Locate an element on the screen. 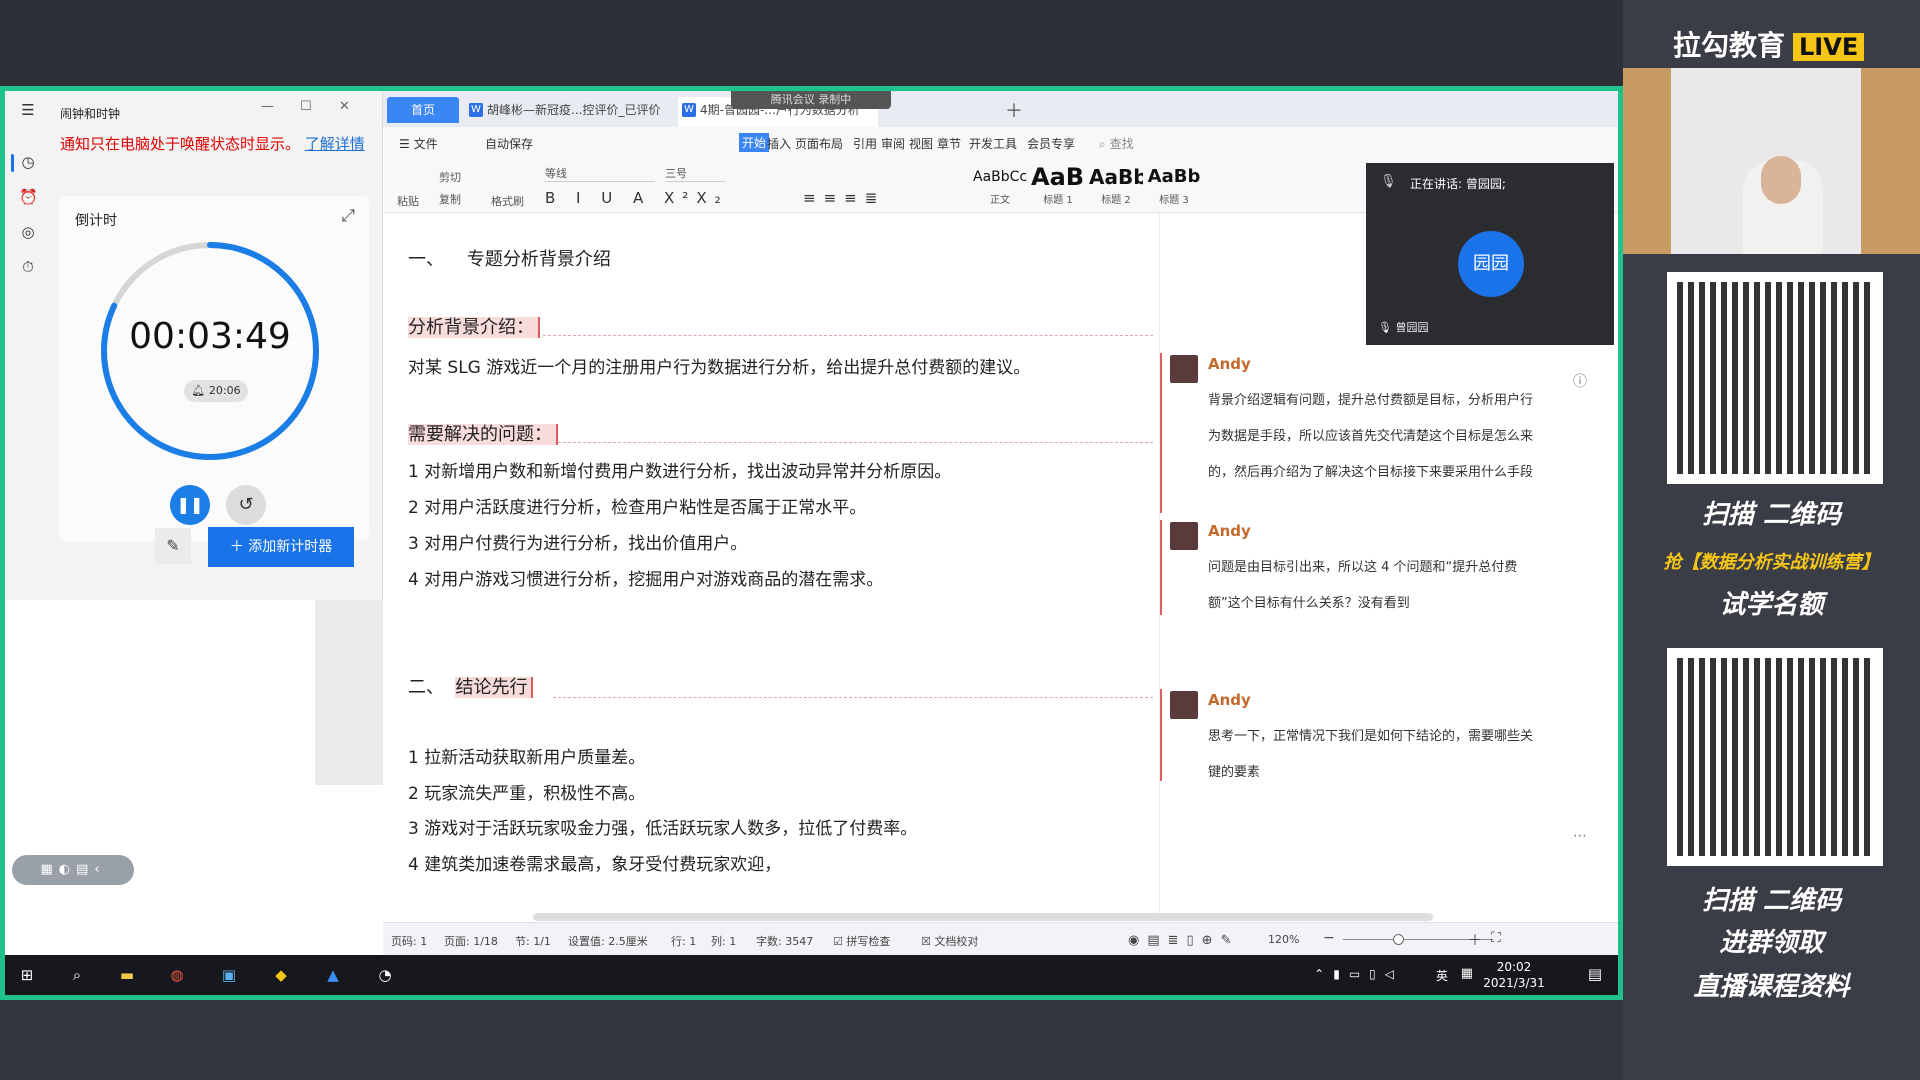  copy-button: 复制 is located at coordinates (450, 199).